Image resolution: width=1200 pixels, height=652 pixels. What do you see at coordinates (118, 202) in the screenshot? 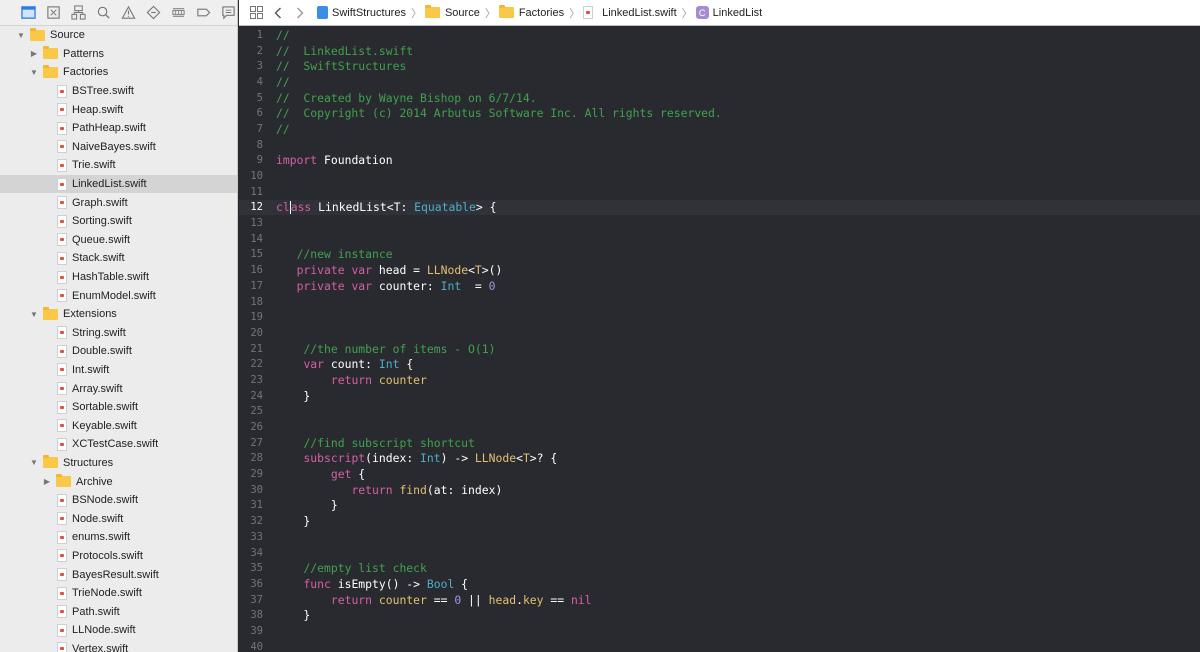
I see `tree-file: Graph.swift` at bounding box center [118, 202].